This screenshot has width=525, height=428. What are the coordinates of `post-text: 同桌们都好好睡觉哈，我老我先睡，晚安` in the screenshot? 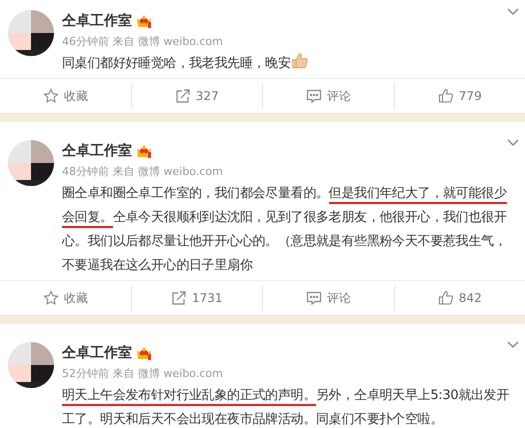 It's located at (288, 64).